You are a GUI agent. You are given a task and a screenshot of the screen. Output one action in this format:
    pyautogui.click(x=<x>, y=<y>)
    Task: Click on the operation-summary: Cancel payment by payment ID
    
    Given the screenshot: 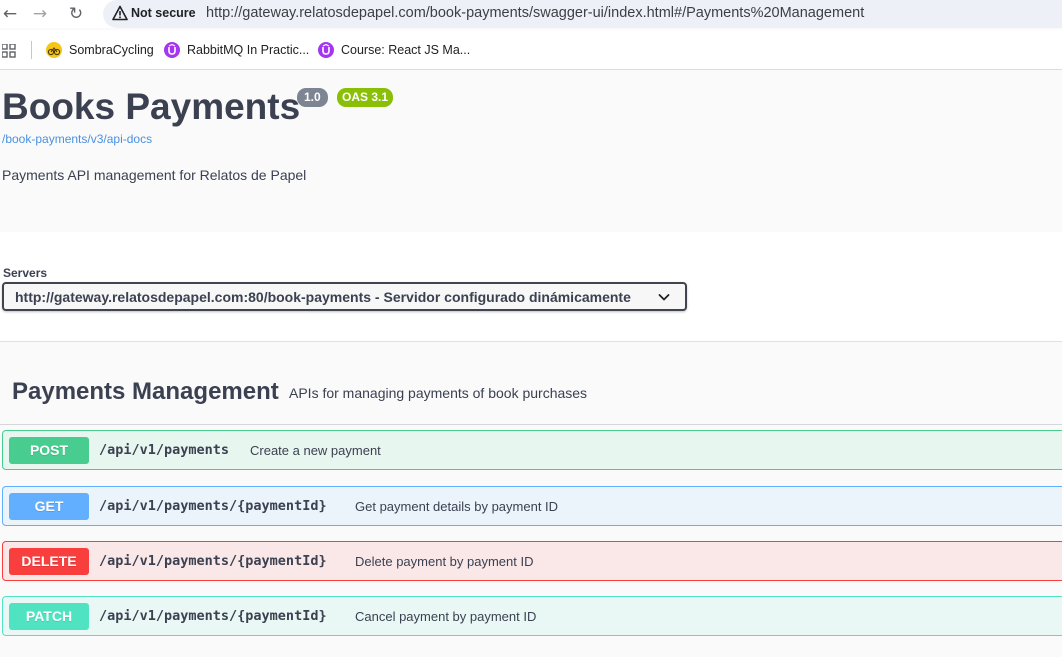 What is the action you would take?
    pyautogui.click(x=446, y=616)
    